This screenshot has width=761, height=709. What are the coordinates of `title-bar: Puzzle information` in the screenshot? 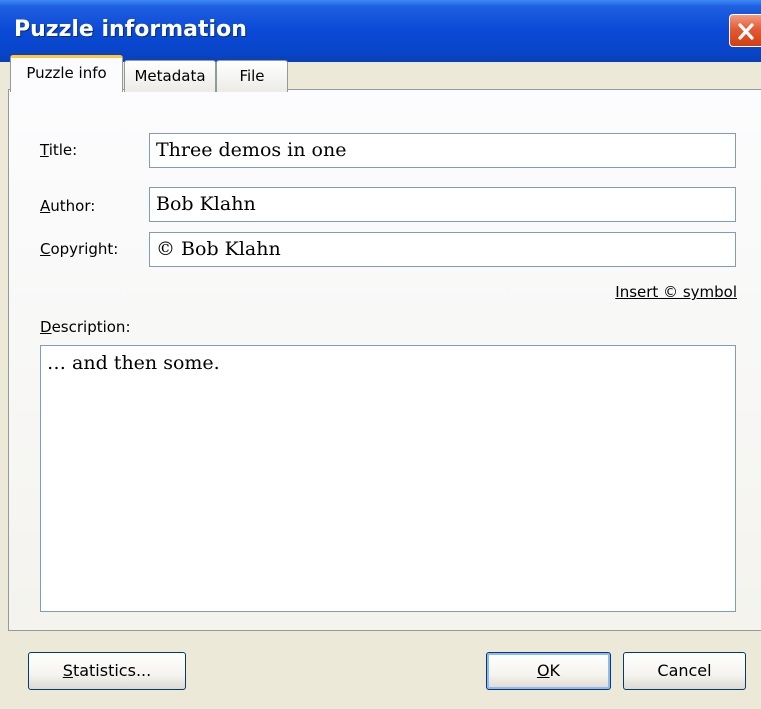 It's located at (380, 31).